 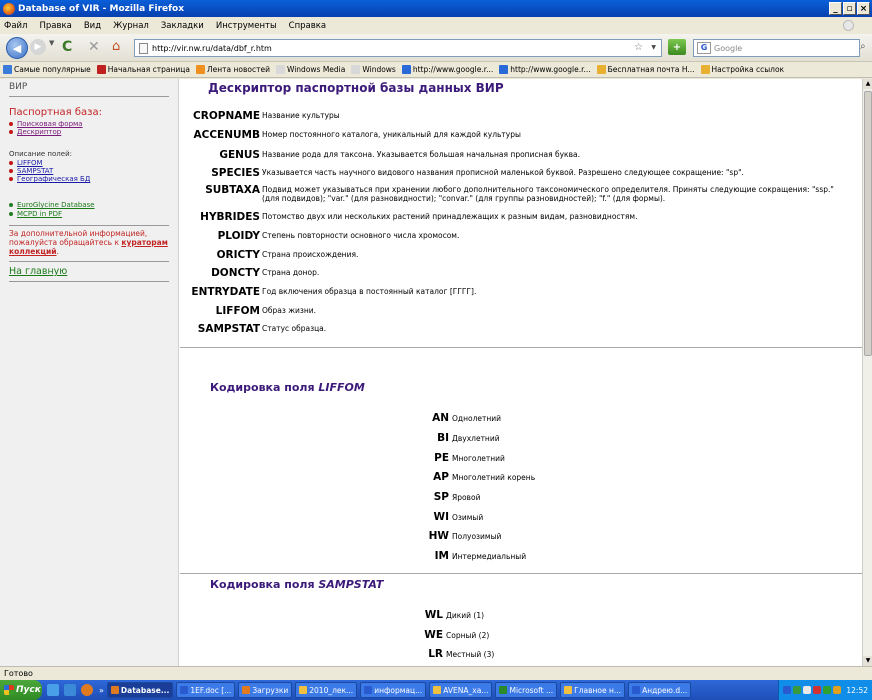 I want to click on url-dropdown-icon: ▼, so click(x=653, y=47).